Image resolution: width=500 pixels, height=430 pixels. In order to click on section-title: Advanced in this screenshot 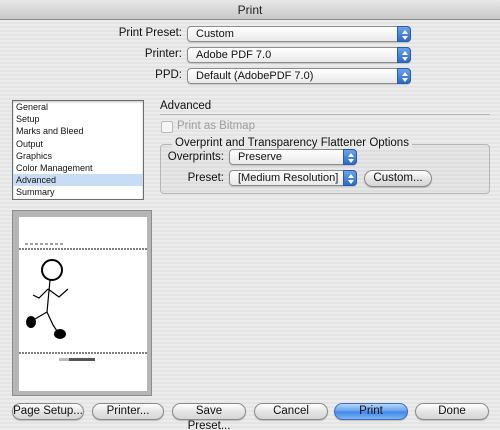, I will do `click(186, 106)`.